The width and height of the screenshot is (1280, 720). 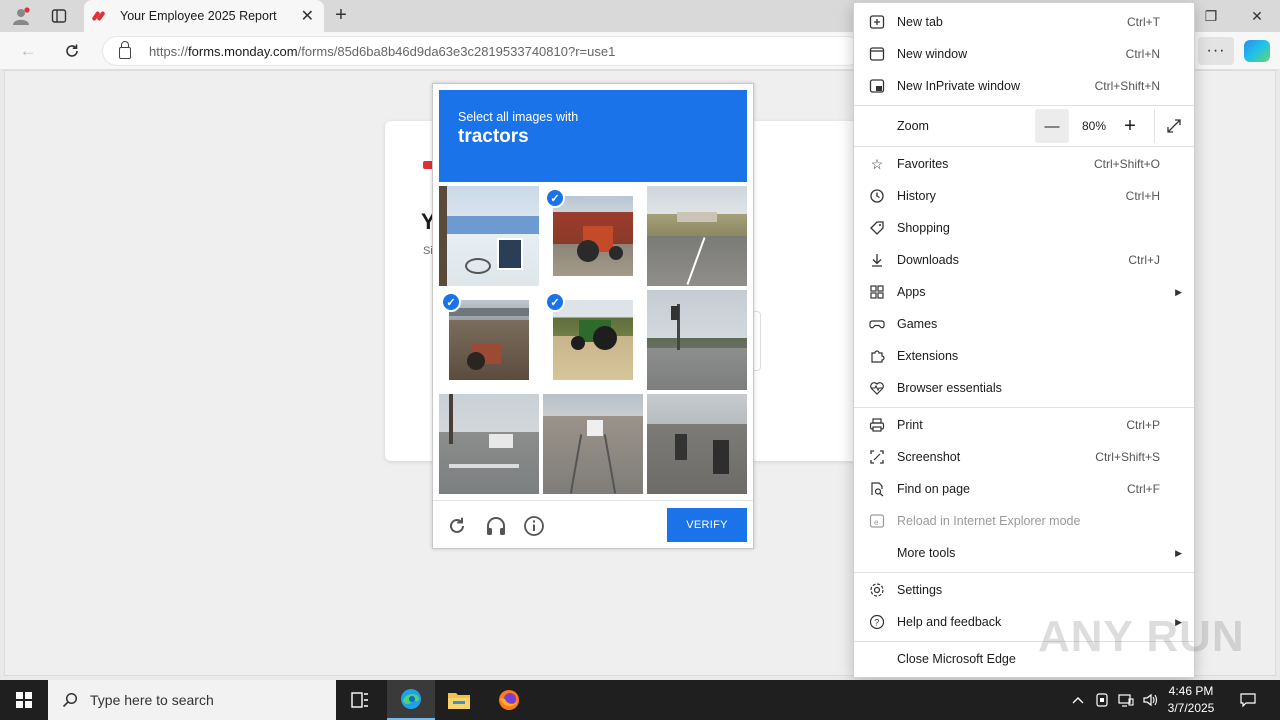 What do you see at coordinates (877, 196) in the screenshot?
I see `history-icon` at bounding box center [877, 196].